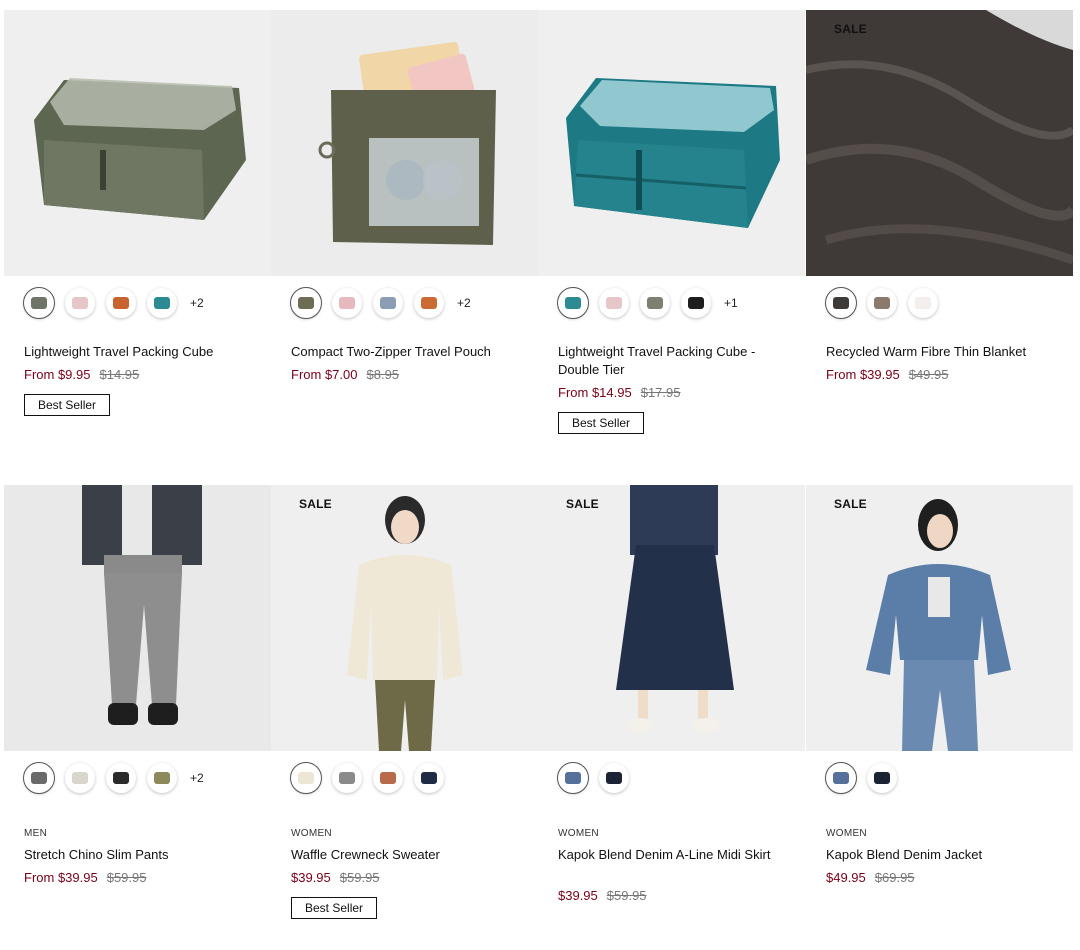 This screenshot has width=1080, height=950. Describe the element at coordinates (928, 374) in the screenshot. I see `original-price: $49.95` at that location.